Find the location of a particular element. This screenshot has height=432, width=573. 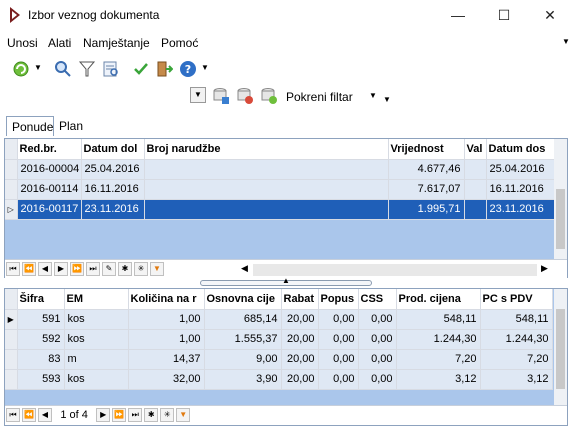

cell-datum-dos: 25.04.2016 is located at coordinates (520, 169).